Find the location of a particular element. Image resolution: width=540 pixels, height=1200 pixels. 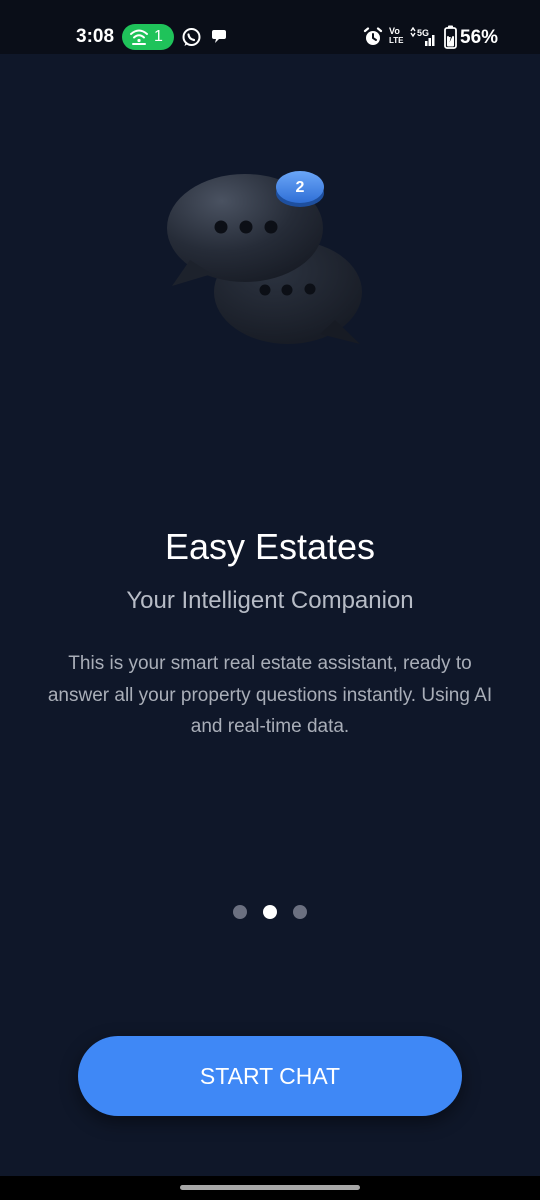

navigation-bar is located at coordinates (270, 1188).